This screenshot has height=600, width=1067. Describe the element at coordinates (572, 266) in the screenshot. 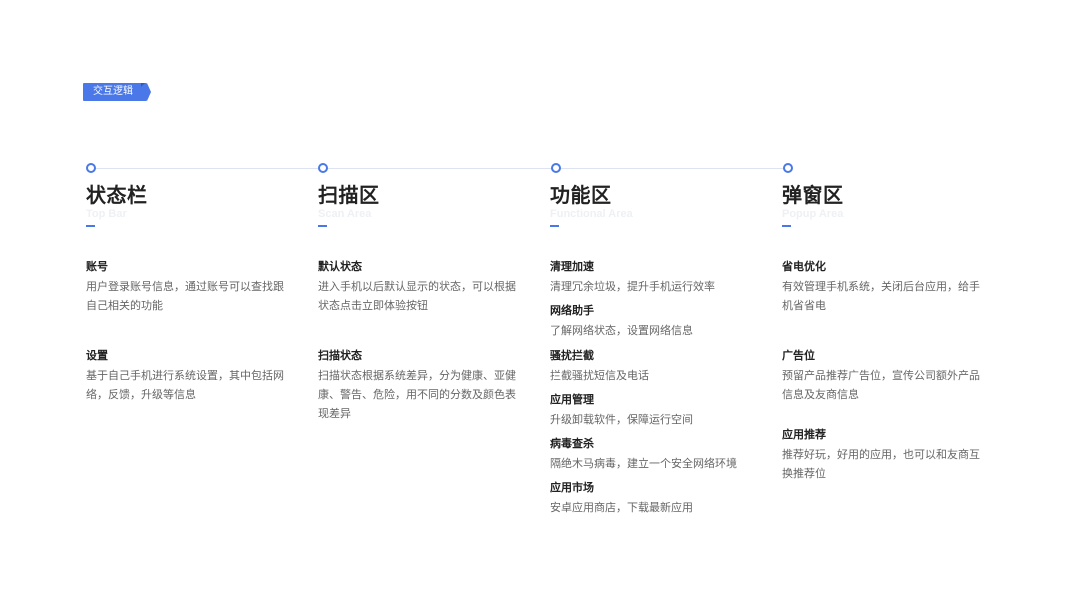

I see `item-title: 清理加速` at that location.